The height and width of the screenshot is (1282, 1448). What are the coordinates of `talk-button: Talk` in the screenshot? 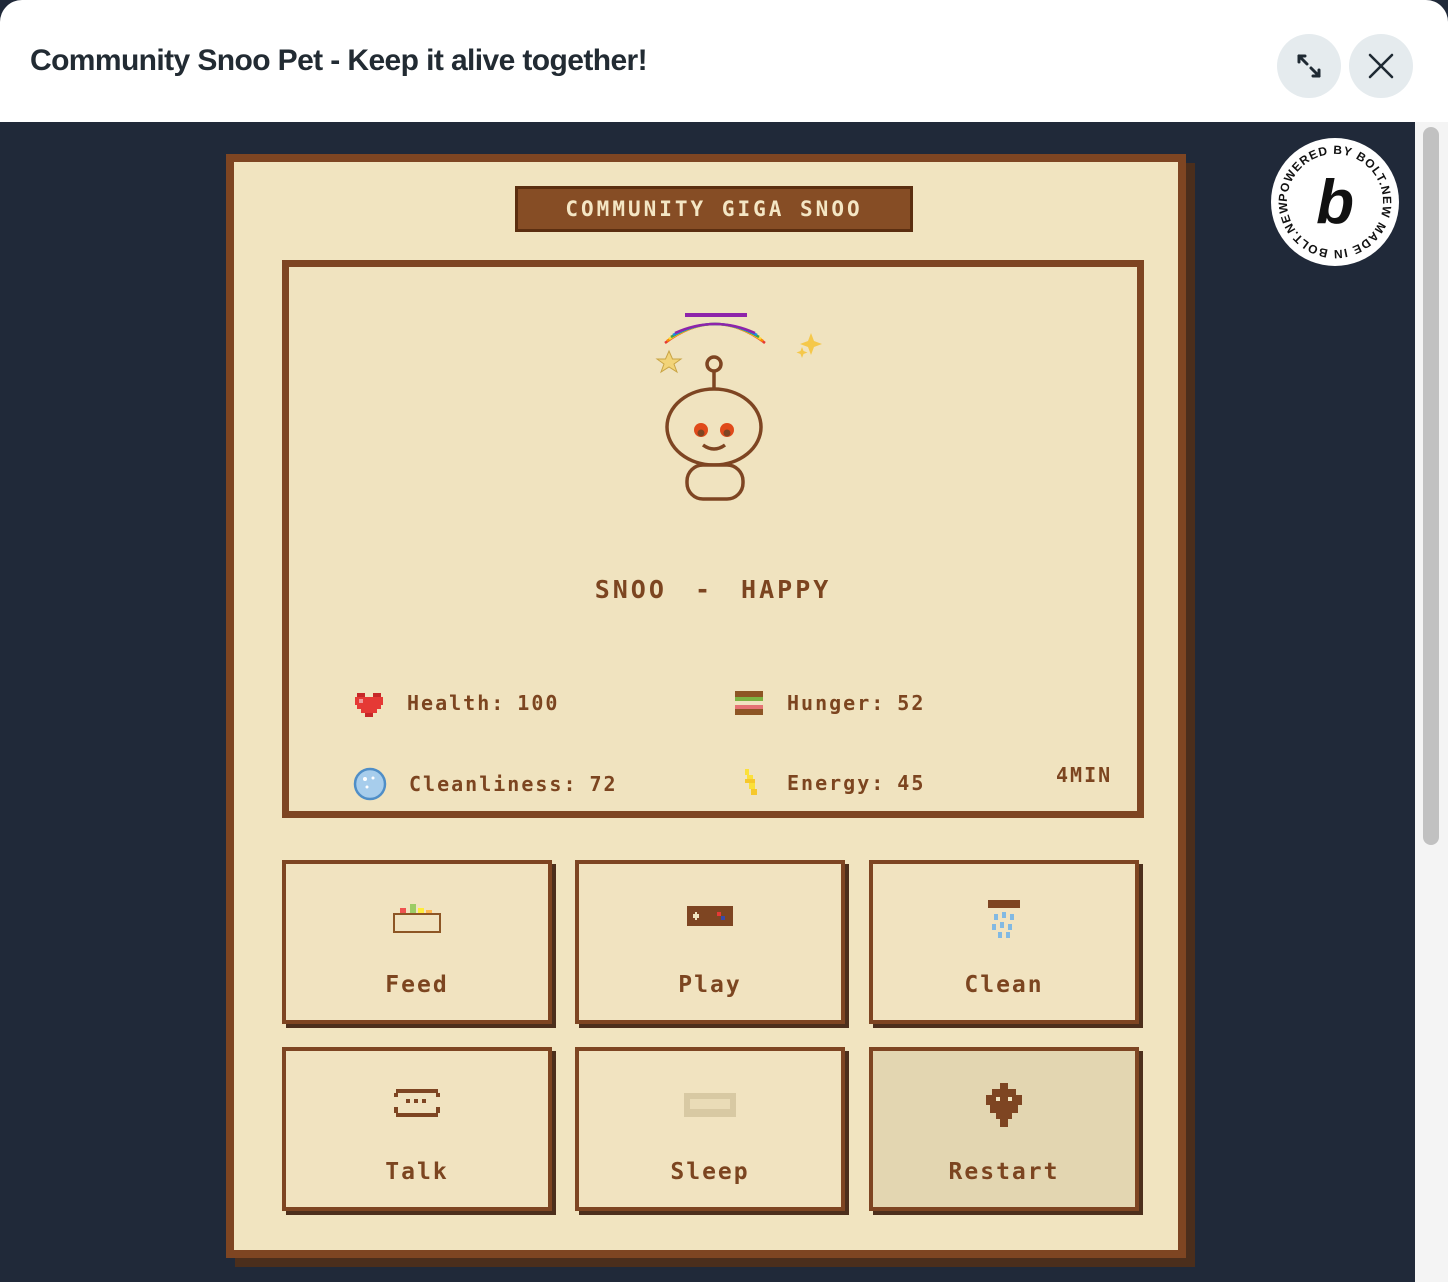 It's located at (417, 1129).